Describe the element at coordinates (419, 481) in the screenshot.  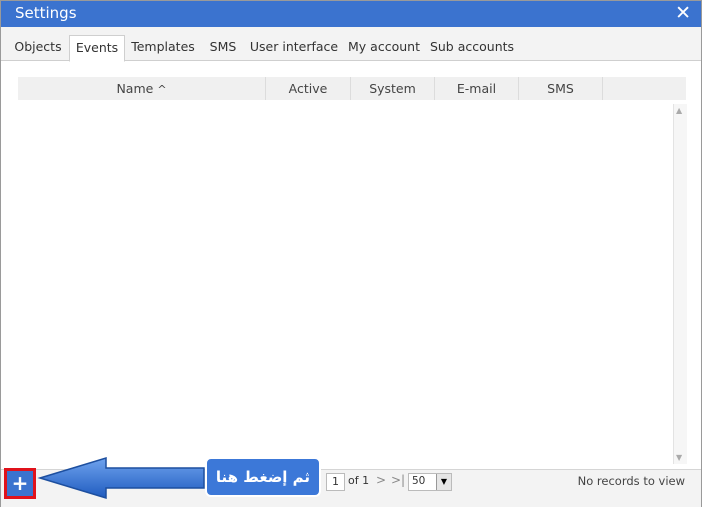
I see `rows-per-page-value: 50` at that location.